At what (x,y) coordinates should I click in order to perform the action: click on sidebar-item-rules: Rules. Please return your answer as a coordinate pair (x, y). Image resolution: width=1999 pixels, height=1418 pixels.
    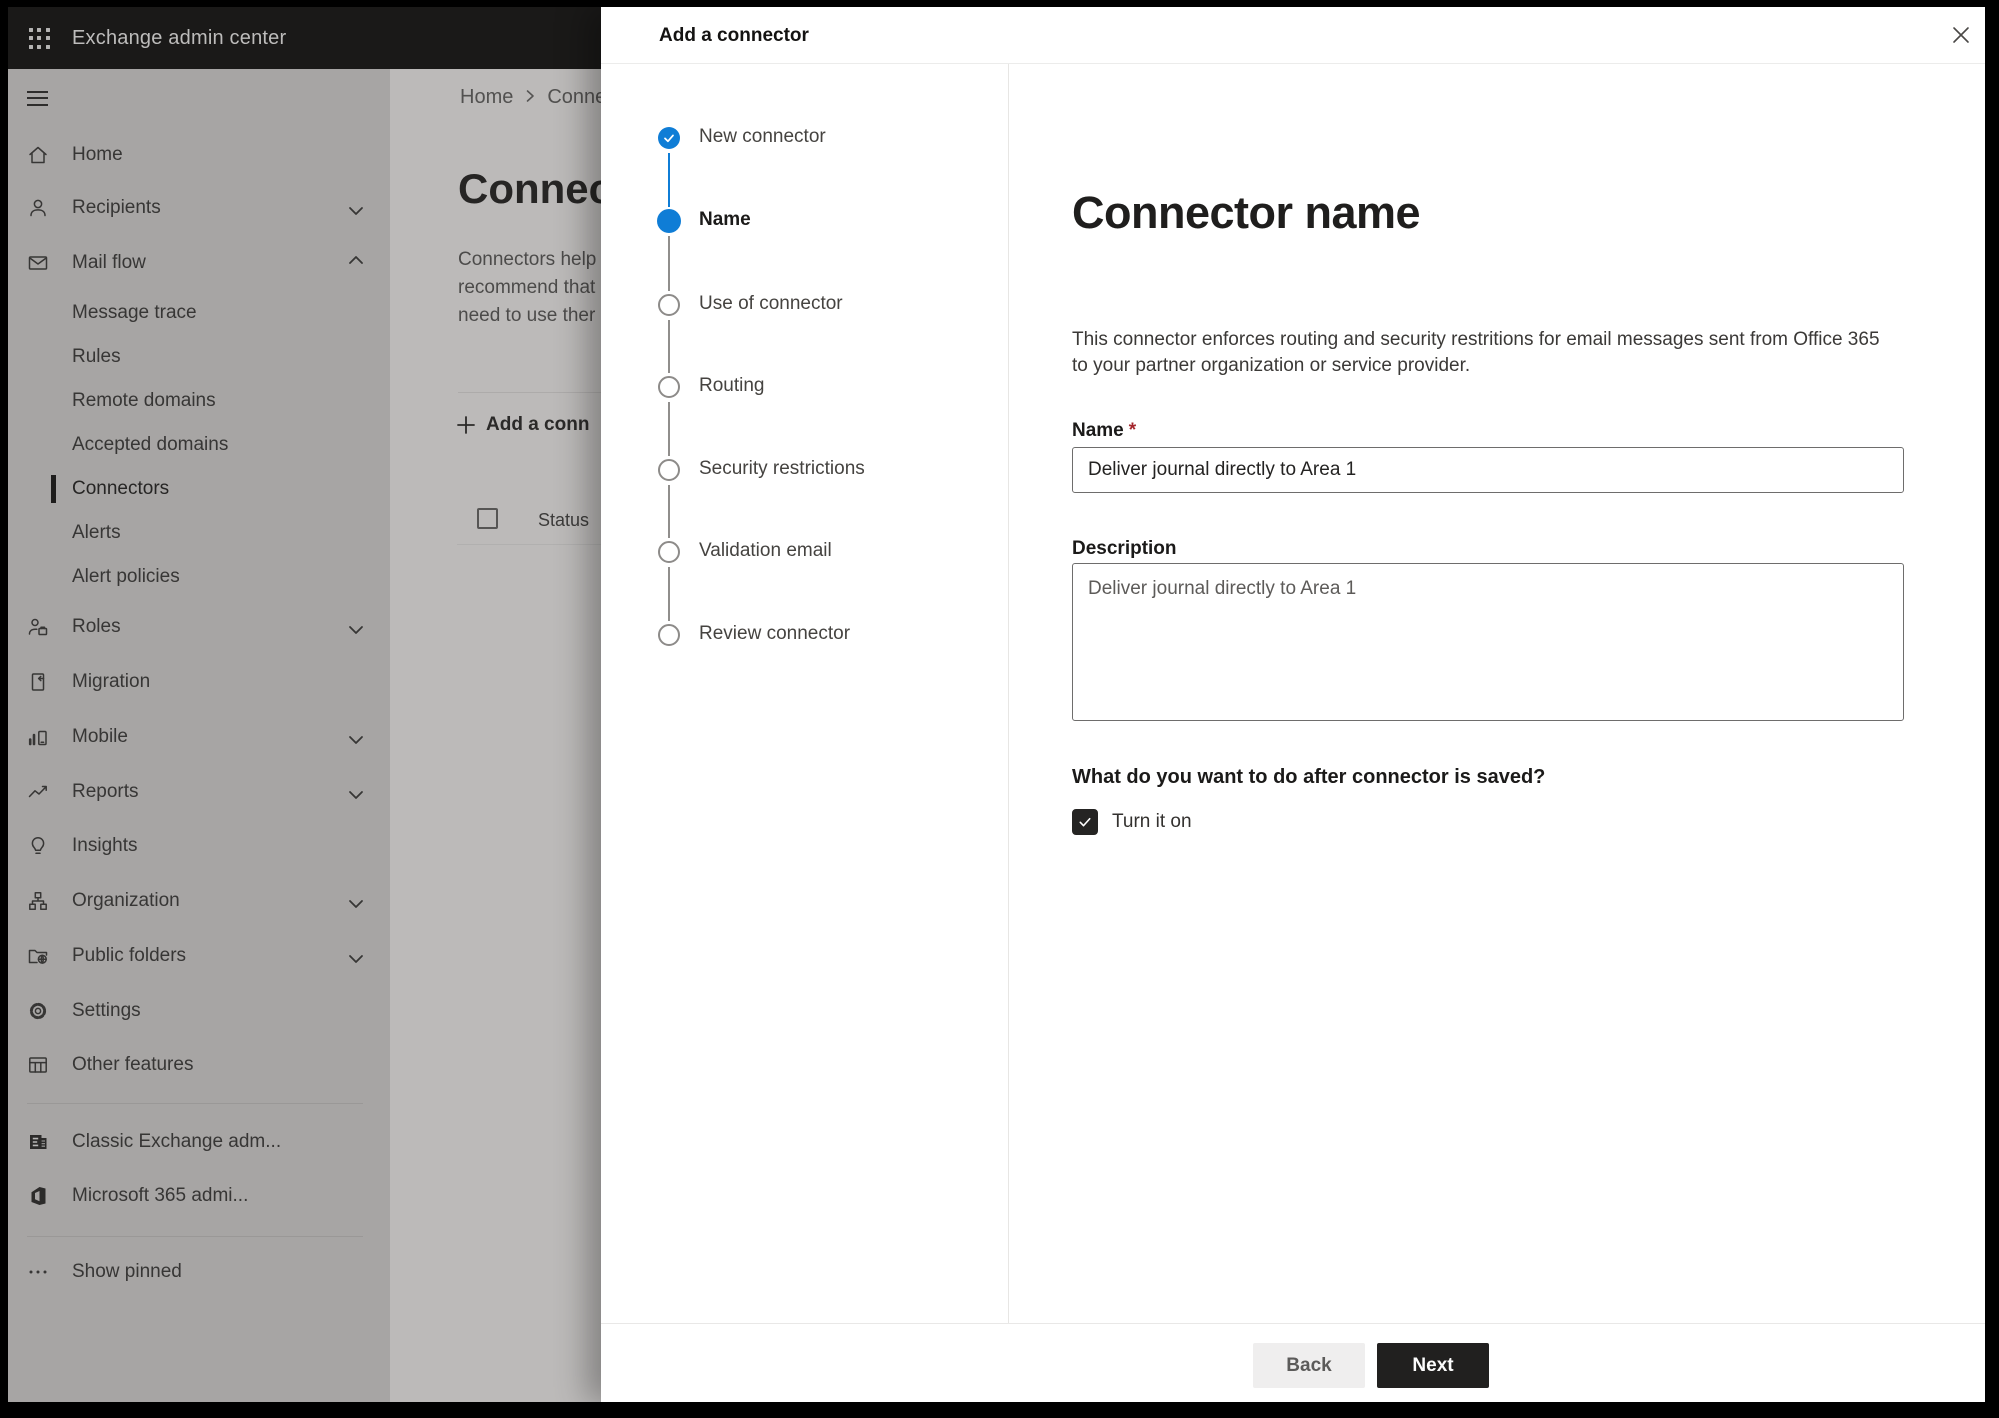
    Looking at the image, I should click on (199, 357).